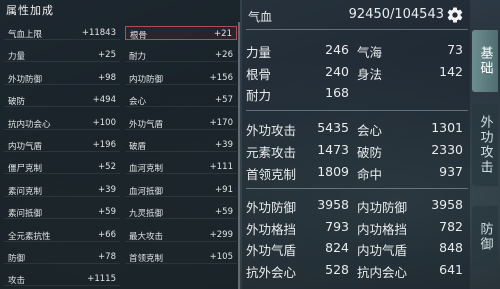 This screenshot has height=289, width=500. I want to click on attribute-row: 内功气盾 +196, so click(62, 145).